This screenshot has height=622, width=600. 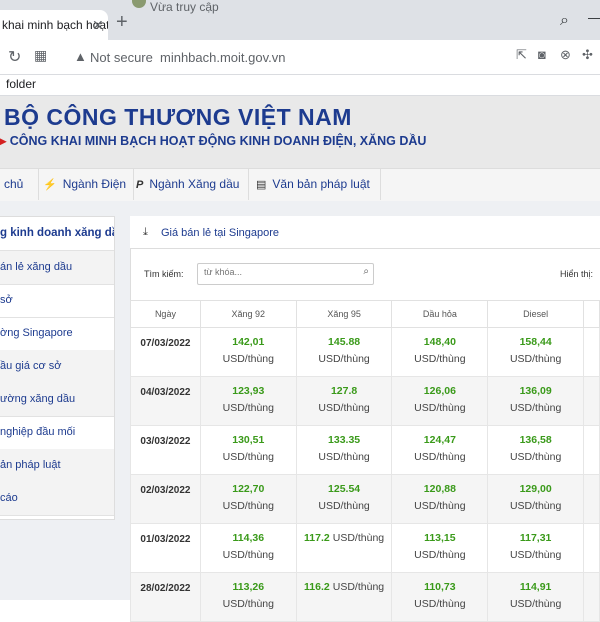 I want to click on nav-petroleum: P Ngành Xăng dầu, so click(x=187, y=184).